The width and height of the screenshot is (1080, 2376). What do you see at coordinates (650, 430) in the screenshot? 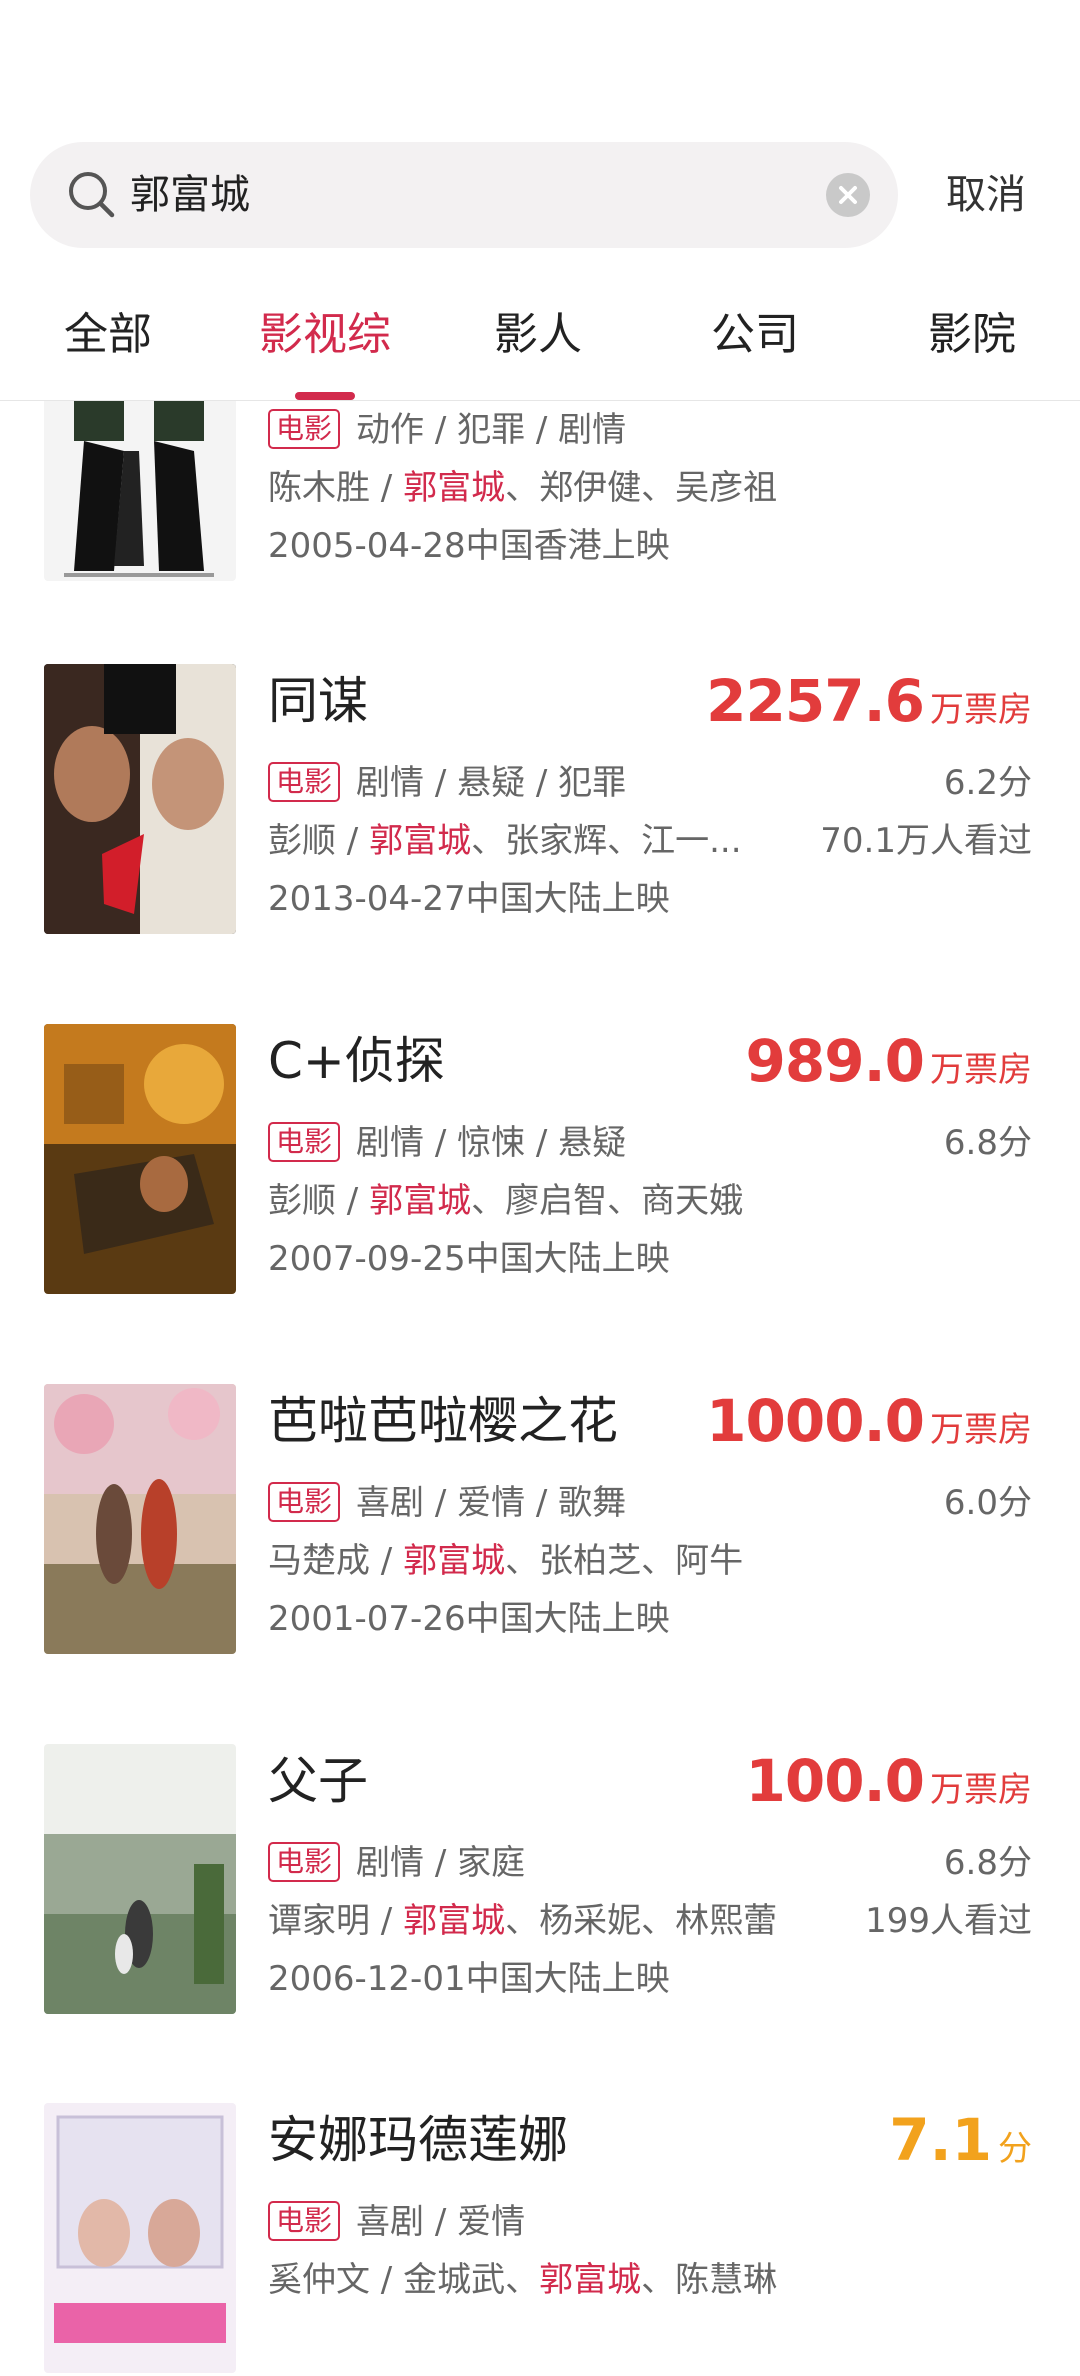
I see `genre-row: 电影 动作 / 犯罪 / 剧情` at bounding box center [650, 430].